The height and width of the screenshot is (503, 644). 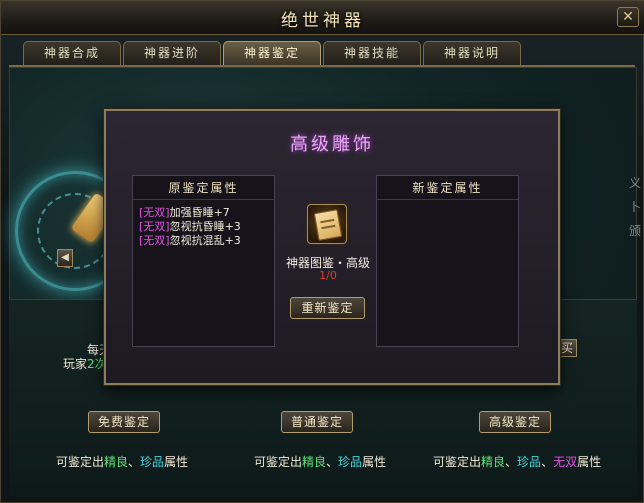 I want to click on arrow-left-icon: ◀, so click(x=65, y=257).